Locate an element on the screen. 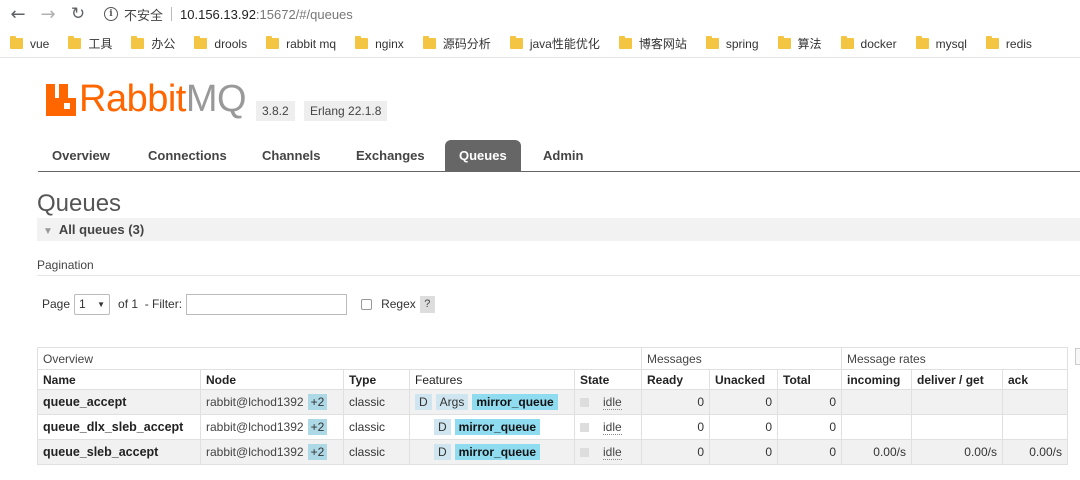 Image resolution: width=1080 pixels, height=480 pixels. bookmark-item: java性能优化 is located at coordinates (554, 43).